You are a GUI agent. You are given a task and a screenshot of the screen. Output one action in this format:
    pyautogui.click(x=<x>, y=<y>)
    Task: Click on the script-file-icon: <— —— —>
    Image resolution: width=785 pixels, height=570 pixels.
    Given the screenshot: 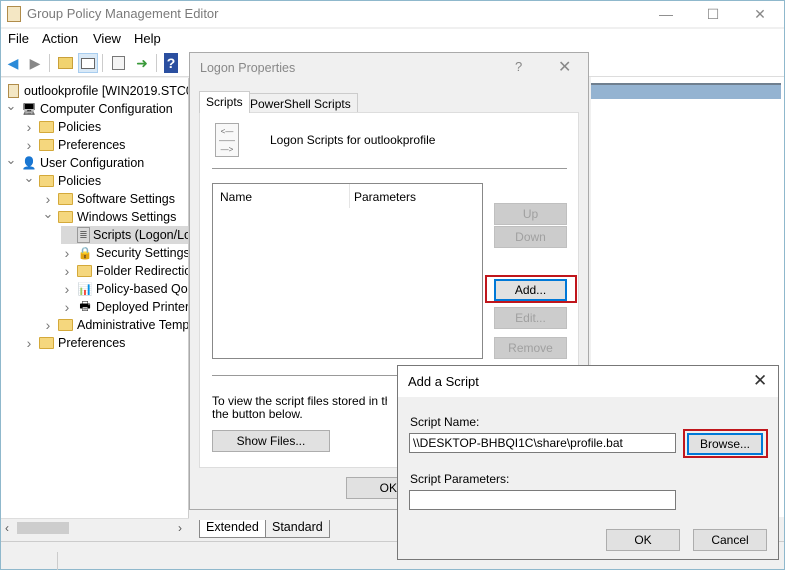 What is the action you would take?
    pyautogui.click(x=227, y=140)
    